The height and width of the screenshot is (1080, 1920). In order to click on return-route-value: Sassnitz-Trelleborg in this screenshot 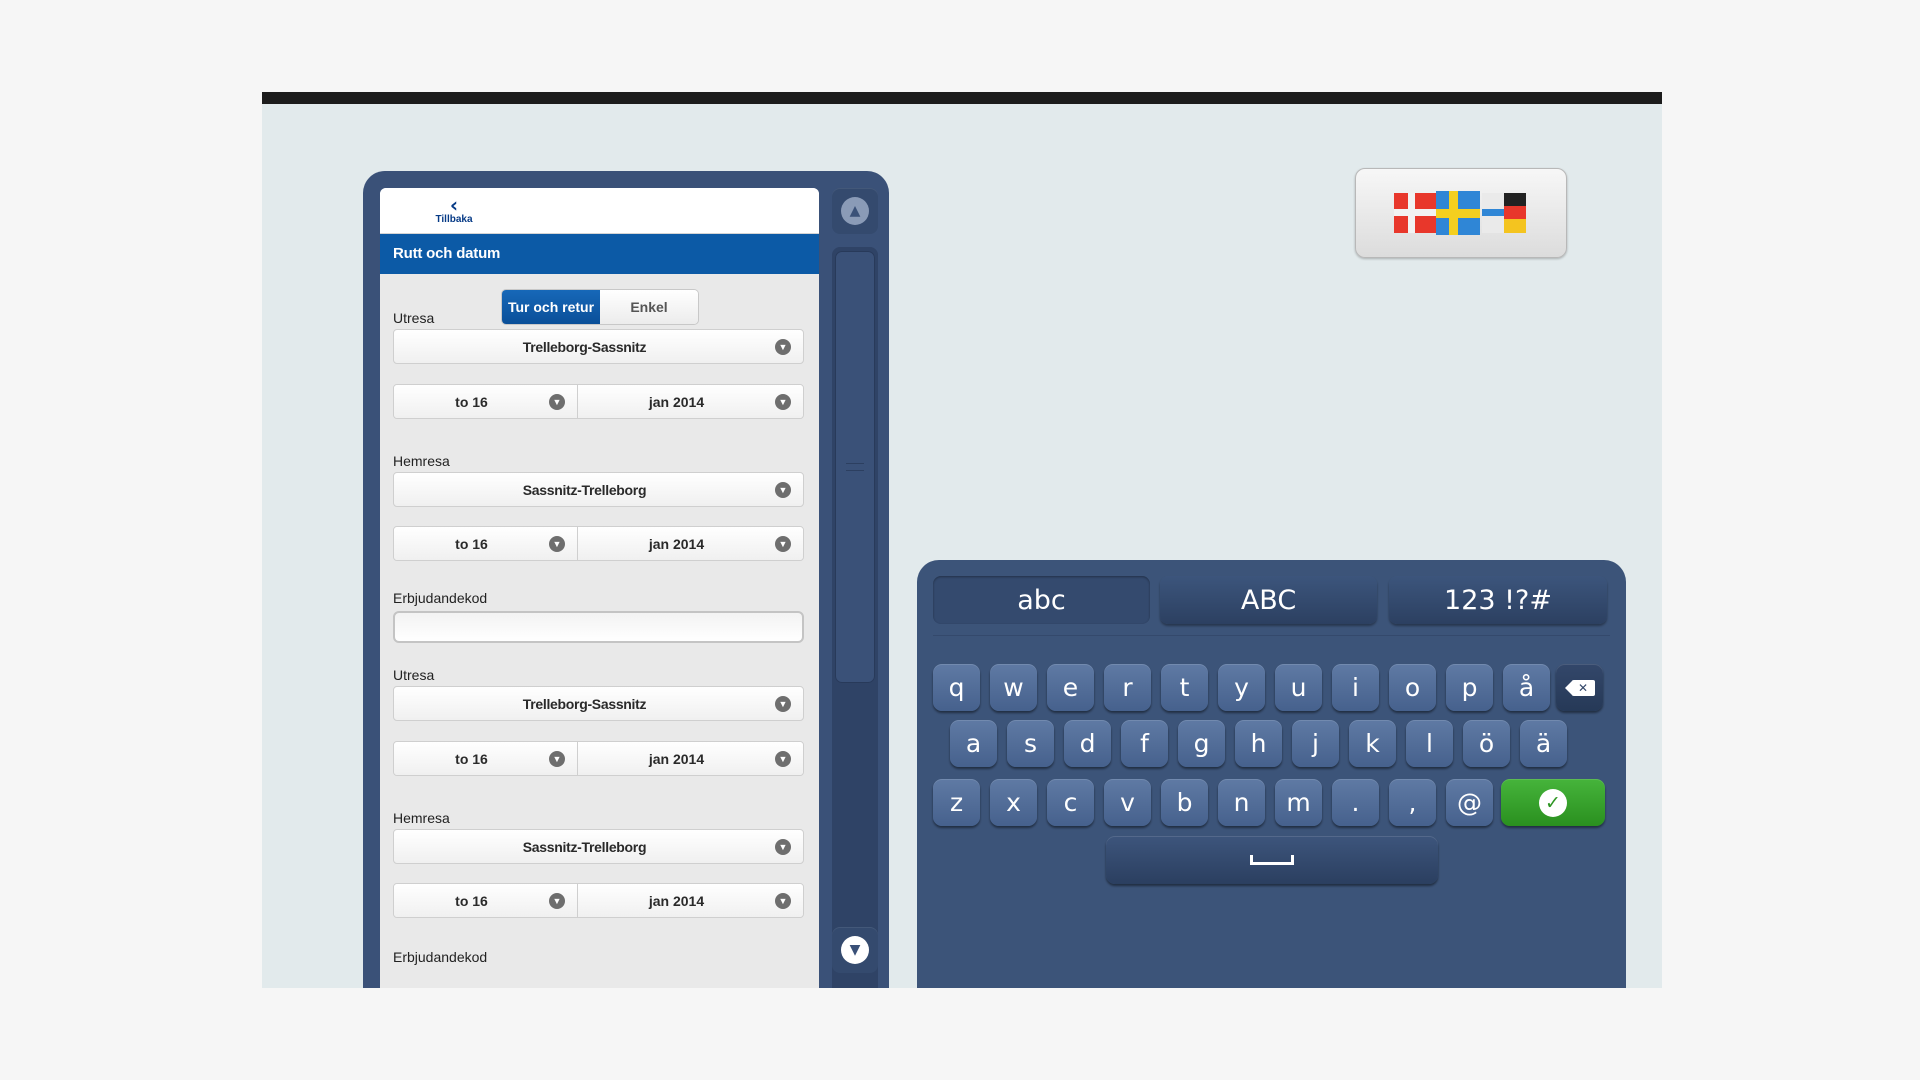, I will do `click(584, 846)`.